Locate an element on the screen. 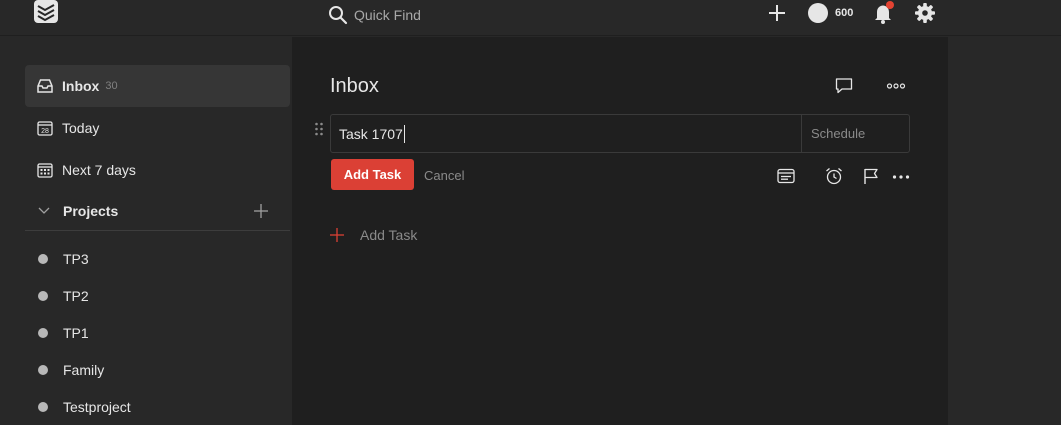 The width and height of the screenshot is (1061, 425). karma-count: 600 is located at coordinates (844, 13).